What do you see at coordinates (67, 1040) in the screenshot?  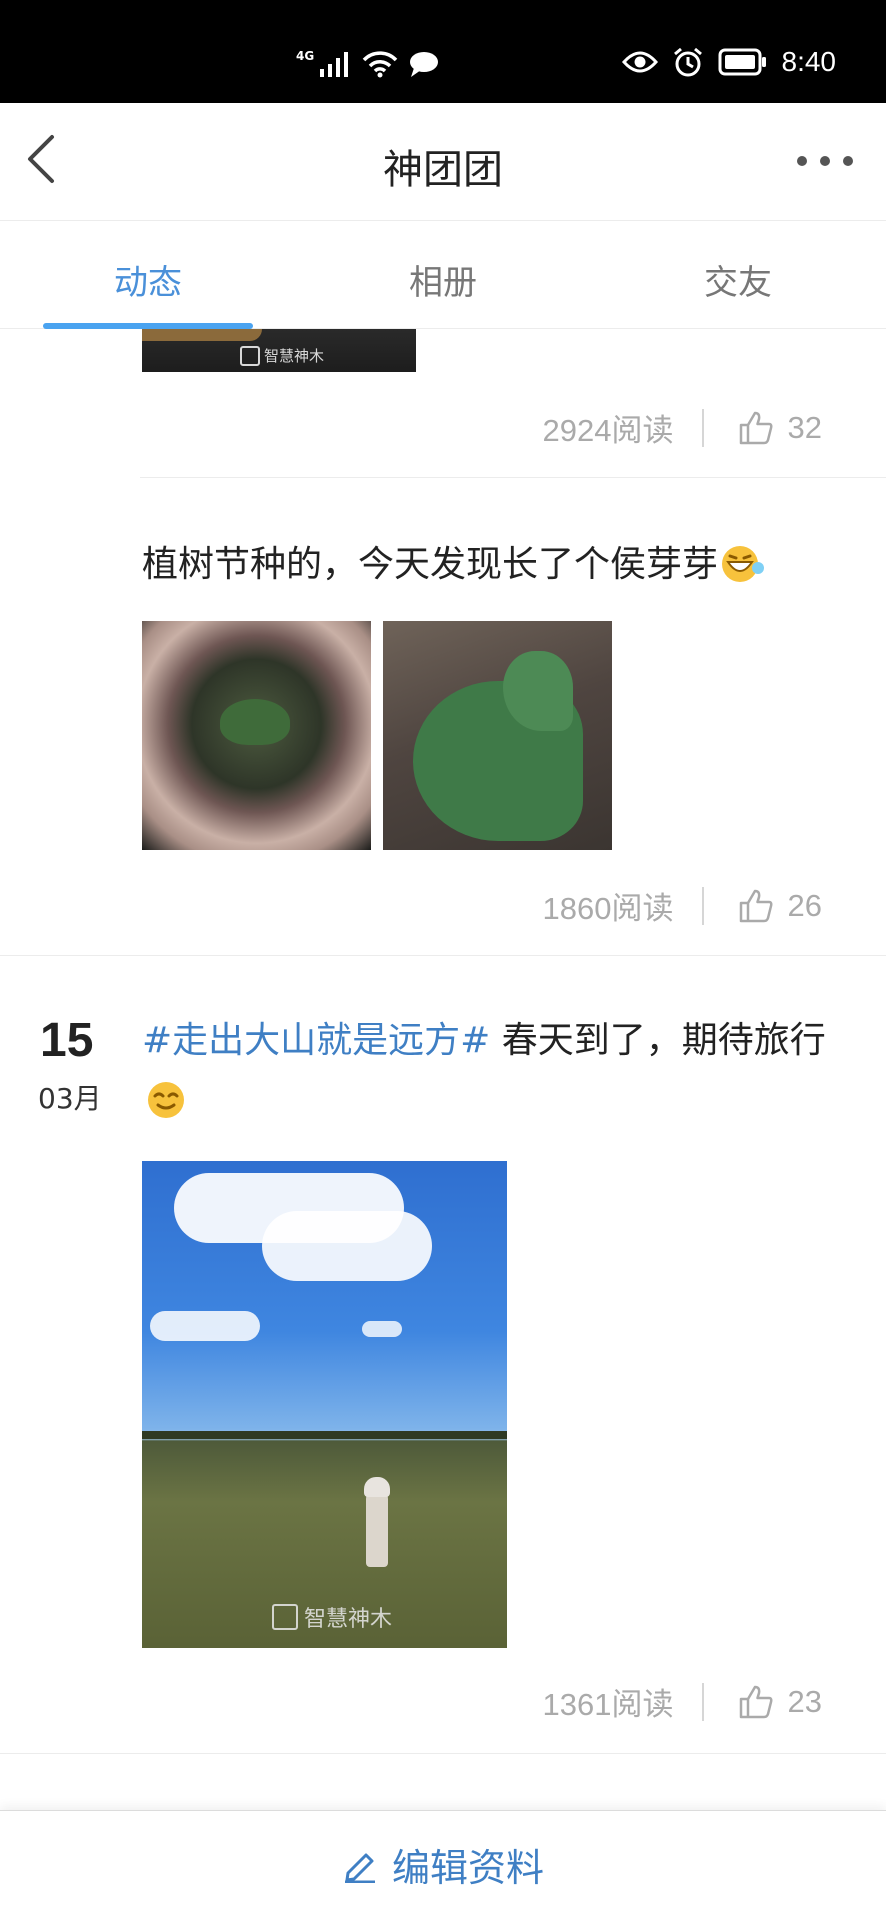 I see `post-date-day: 15` at bounding box center [67, 1040].